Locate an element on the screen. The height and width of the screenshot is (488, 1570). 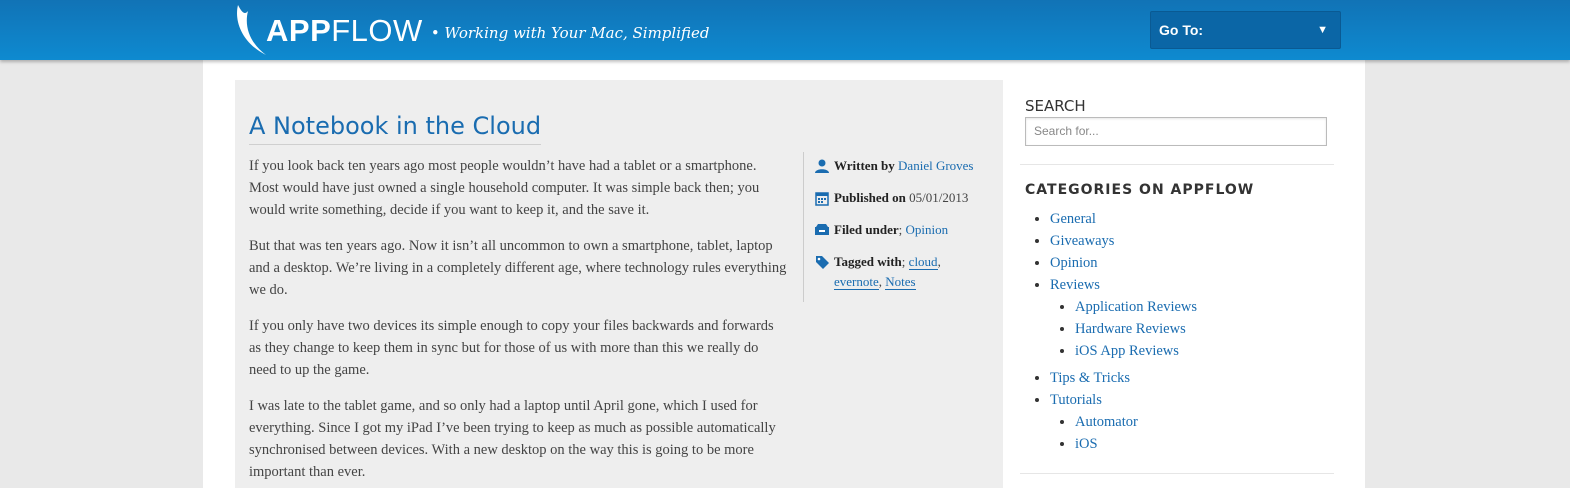
goto-dropdown: Go To: ▼ is located at coordinates (1245, 30).